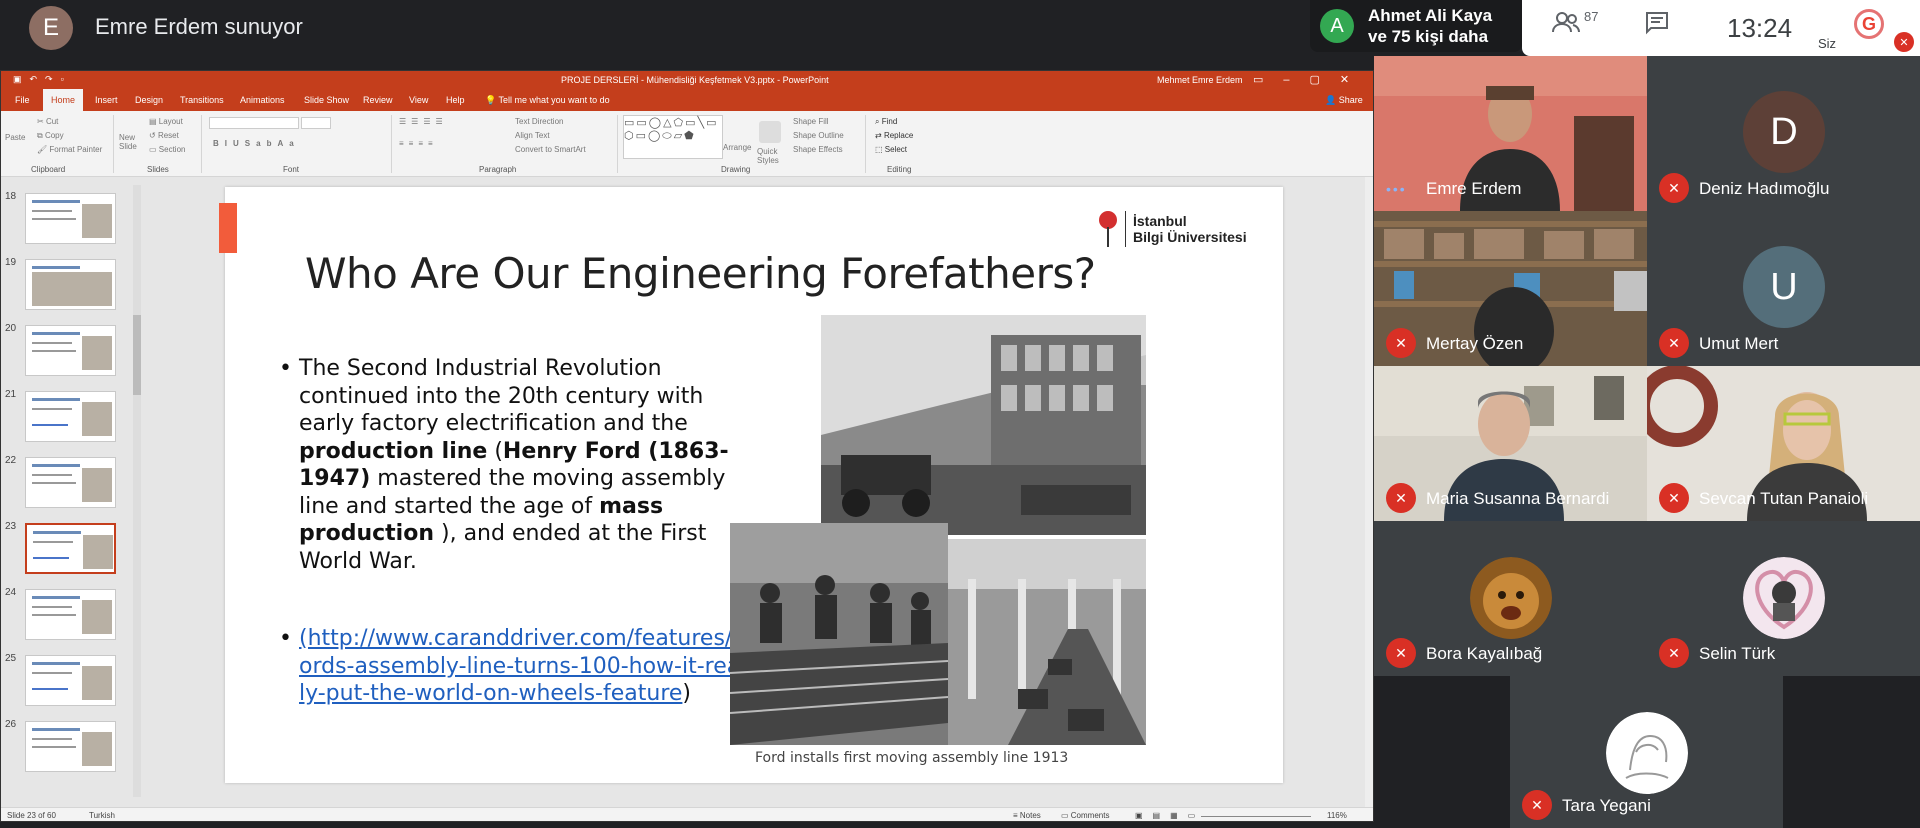  I want to click on participant-name: Selin Türk, so click(1737, 653).